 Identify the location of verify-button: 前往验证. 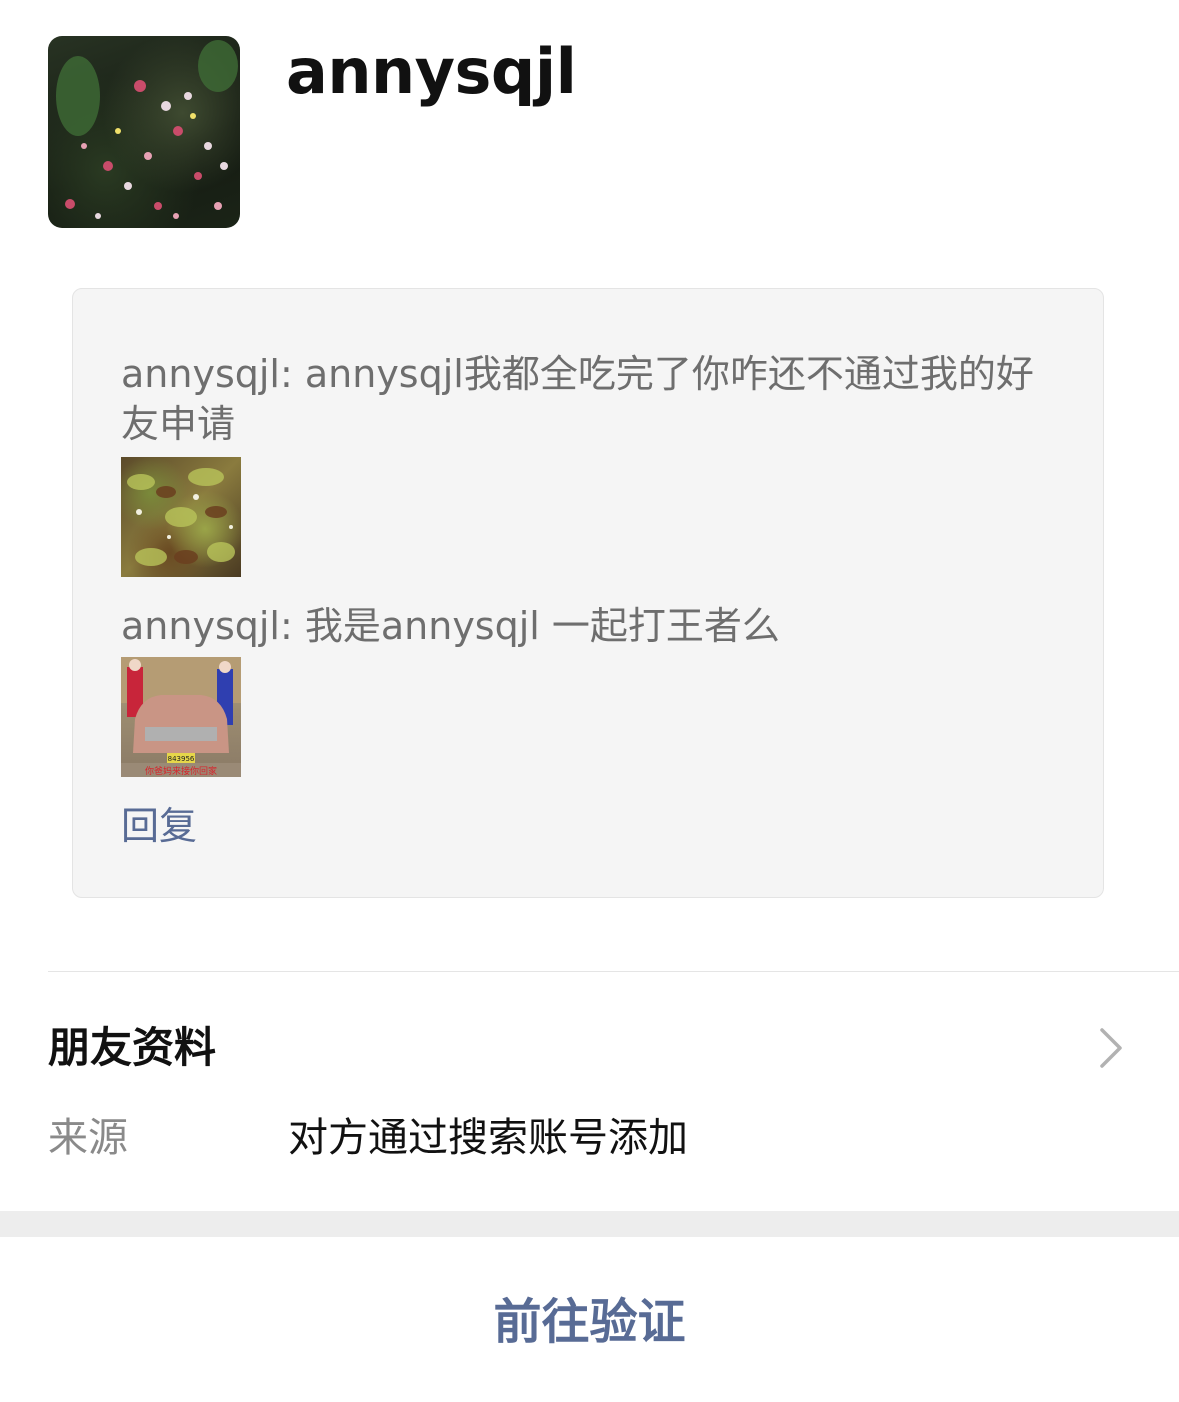
(589, 1322).